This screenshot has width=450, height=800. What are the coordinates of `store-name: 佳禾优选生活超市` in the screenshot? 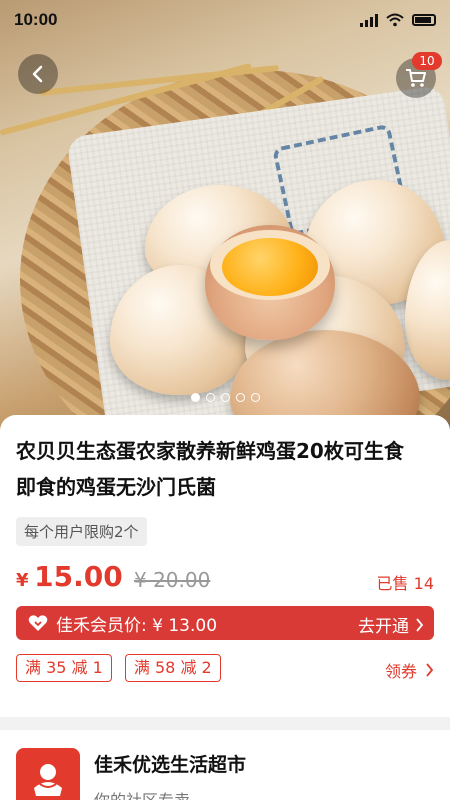 It's located at (170, 765).